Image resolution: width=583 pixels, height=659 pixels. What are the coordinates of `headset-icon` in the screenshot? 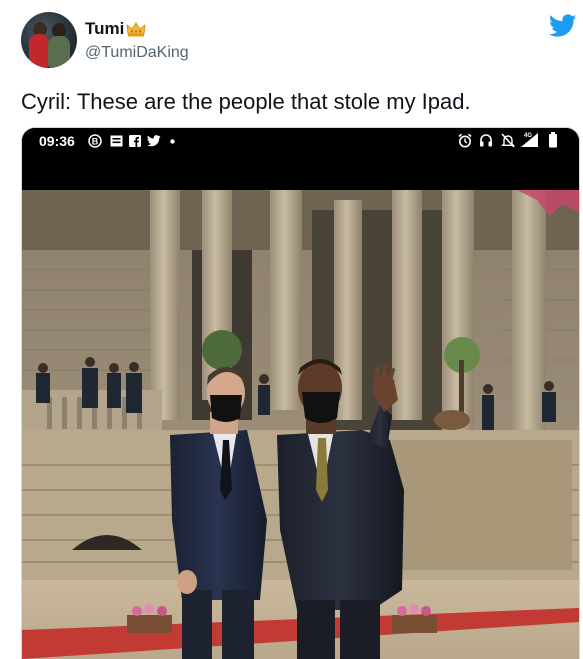 It's located at (486, 140).